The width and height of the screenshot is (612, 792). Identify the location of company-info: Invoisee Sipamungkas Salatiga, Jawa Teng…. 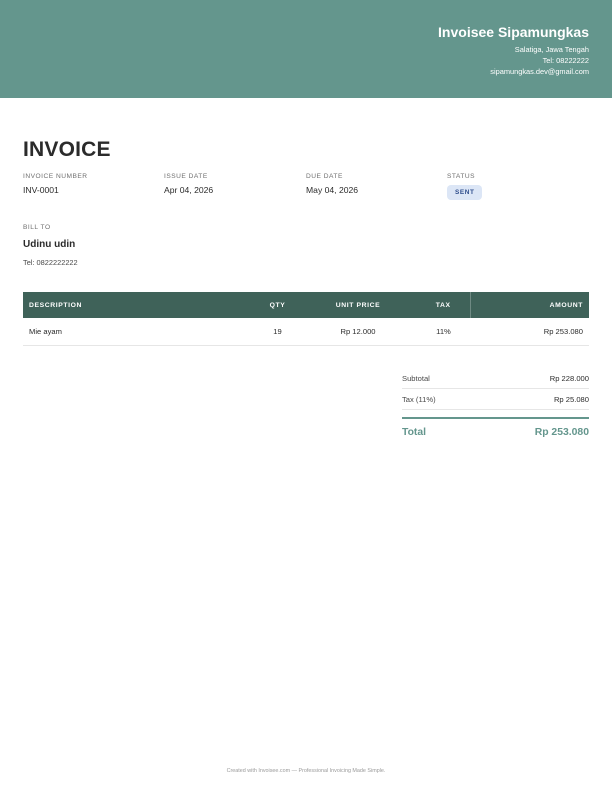
(513, 50).